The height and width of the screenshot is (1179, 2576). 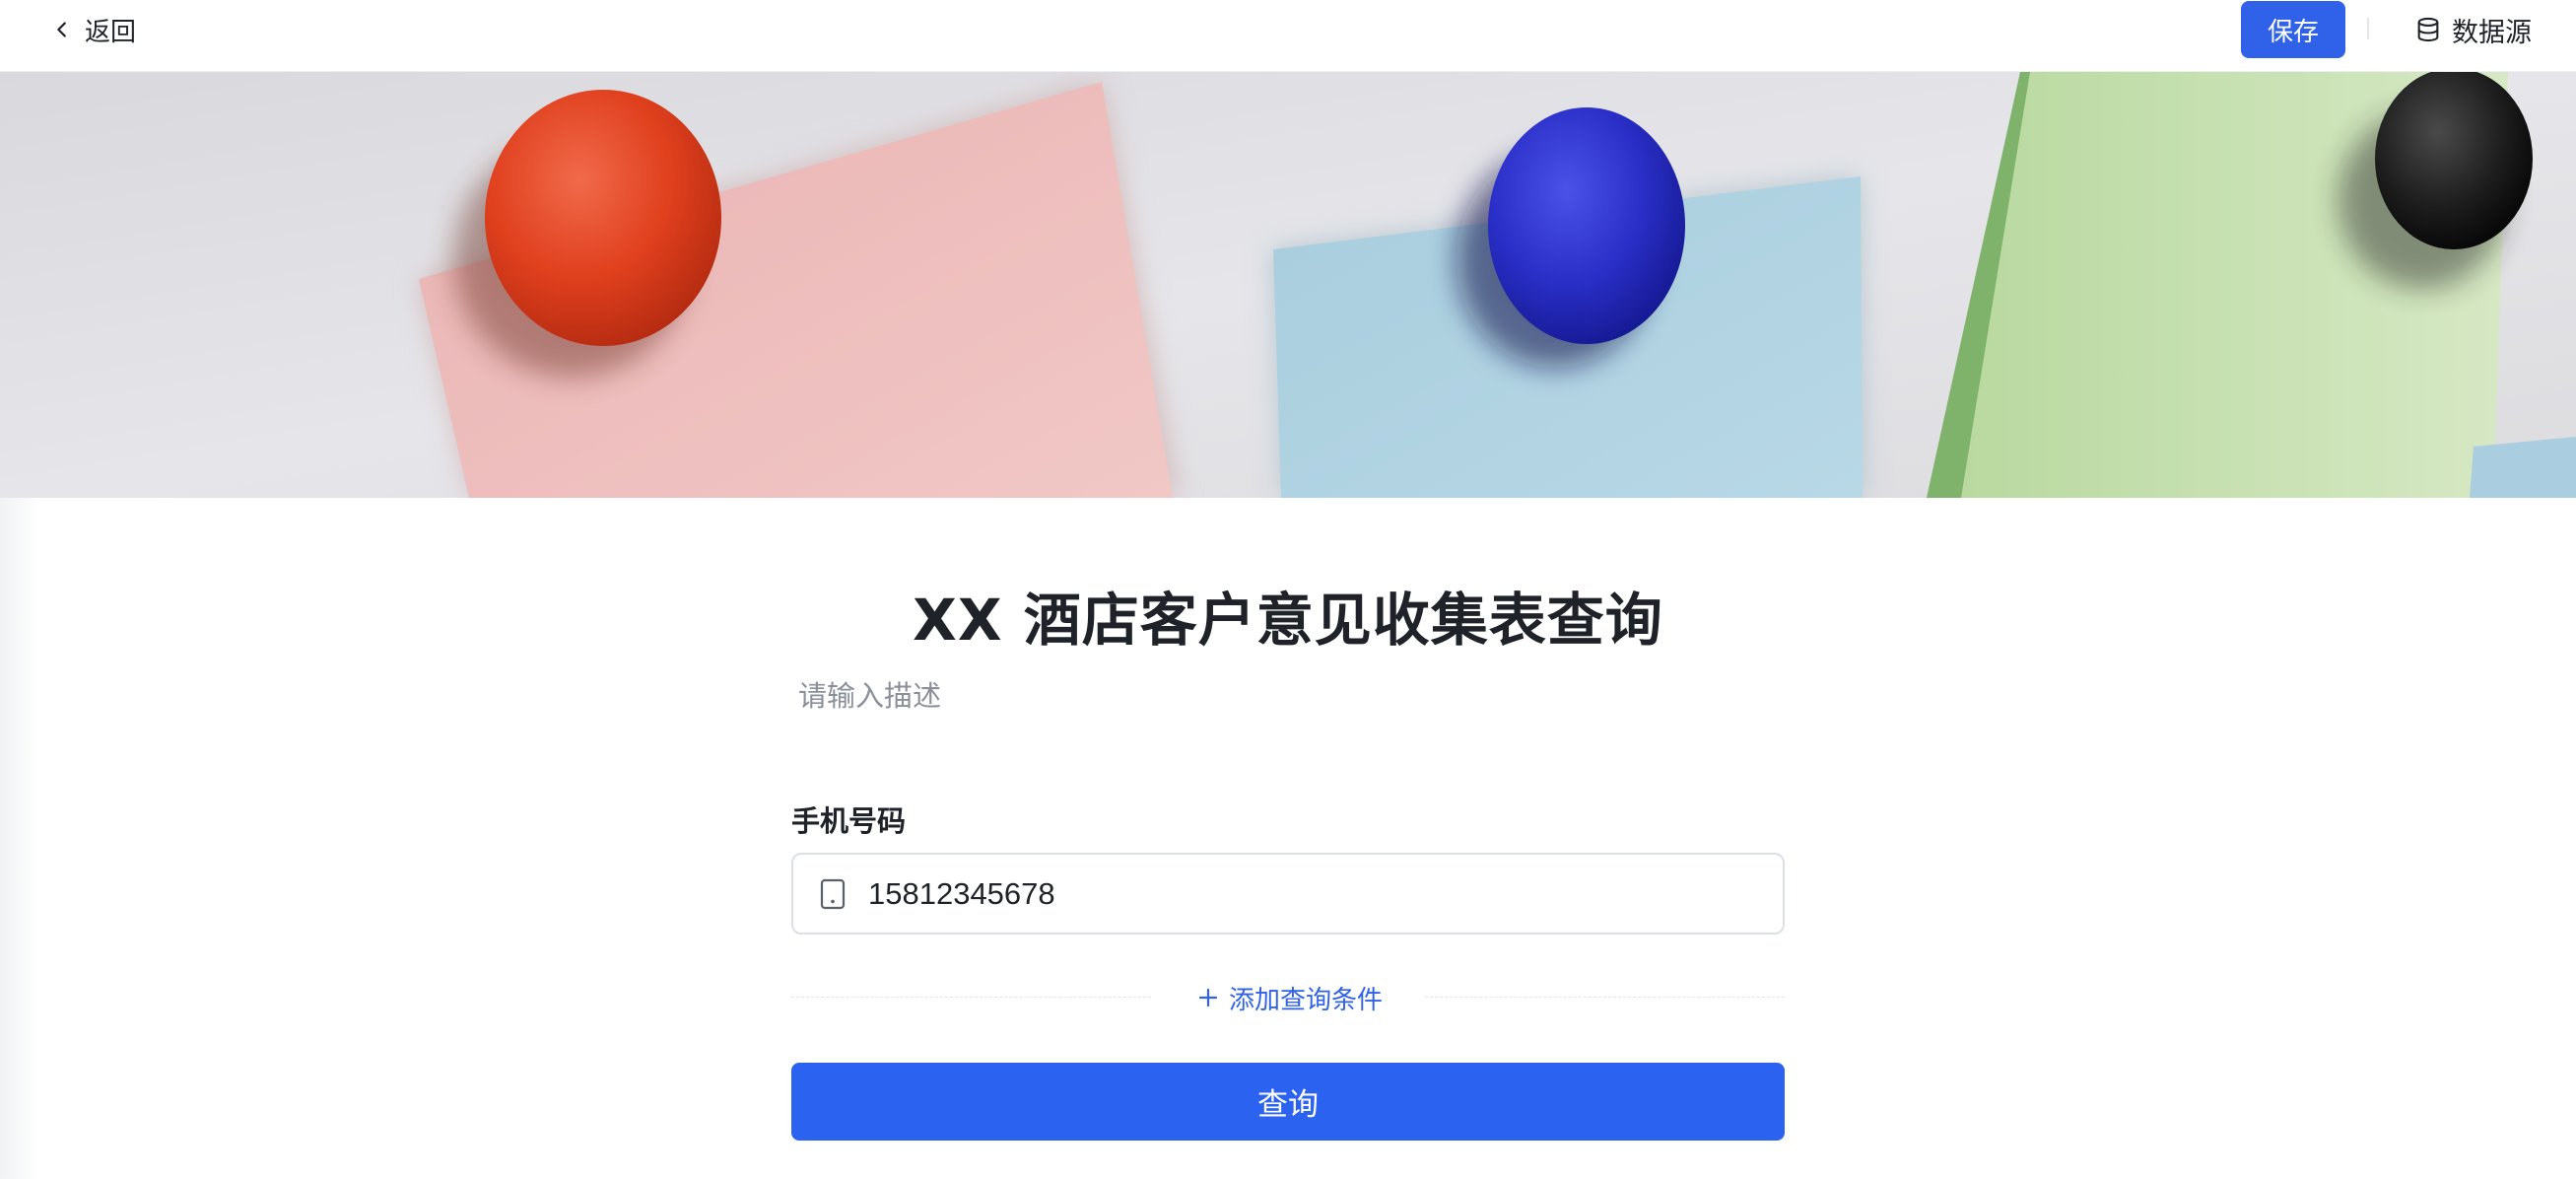 What do you see at coordinates (1288, 36) in the screenshot?
I see `top-toolbar: 返回 保存 数据源` at bounding box center [1288, 36].